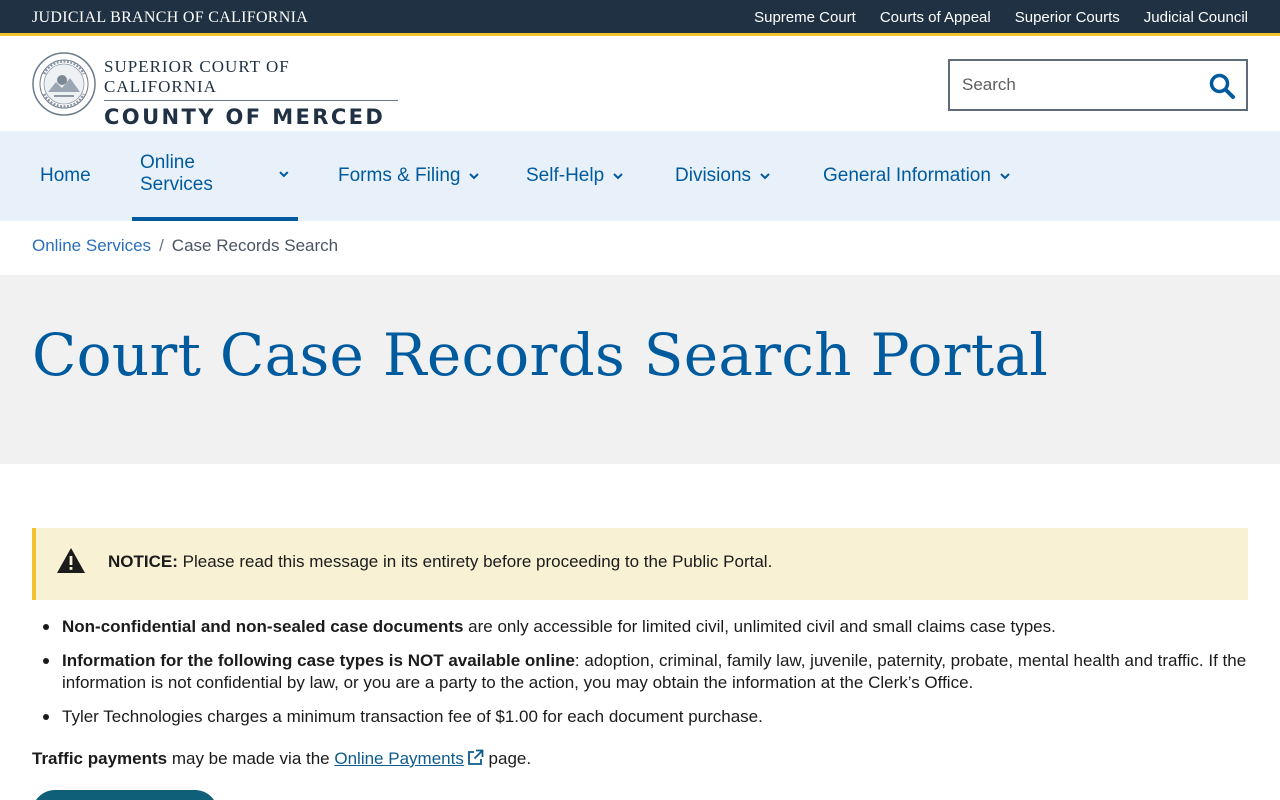 This screenshot has height=800, width=1280. What do you see at coordinates (170, 17) in the screenshot?
I see `judicial-branch-title: JUDICIAL BRANCH OF CALIFORNIA` at bounding box center [170, 17].